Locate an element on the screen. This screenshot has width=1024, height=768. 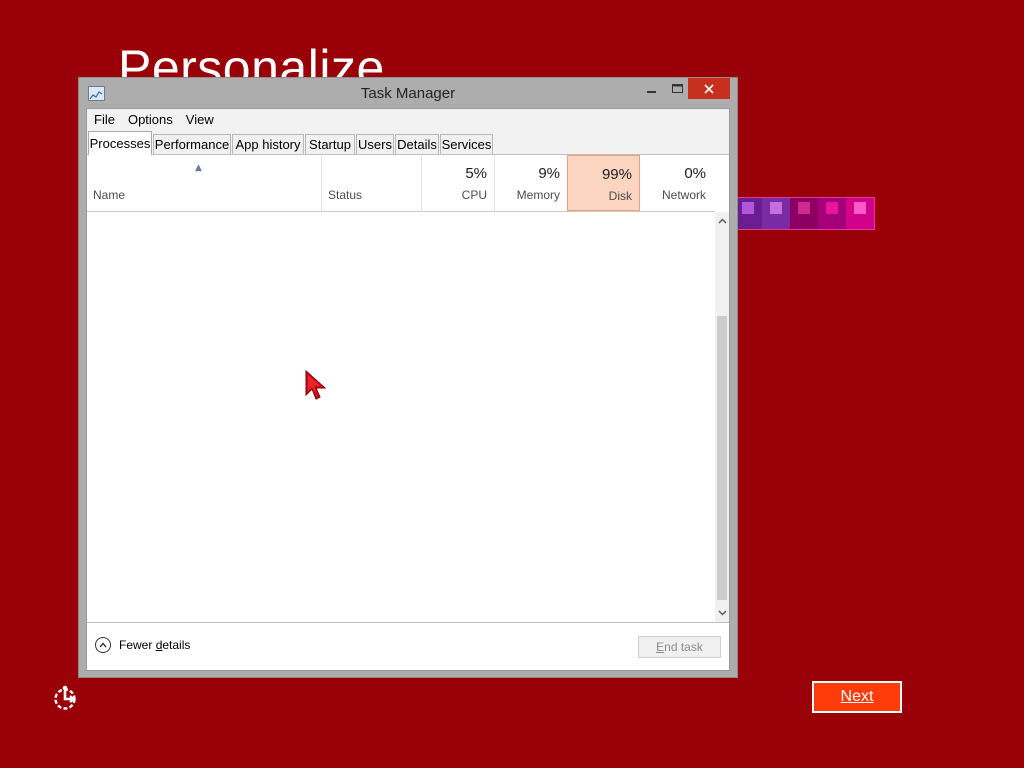
minimize-icon is located at coordinates (651, 91).